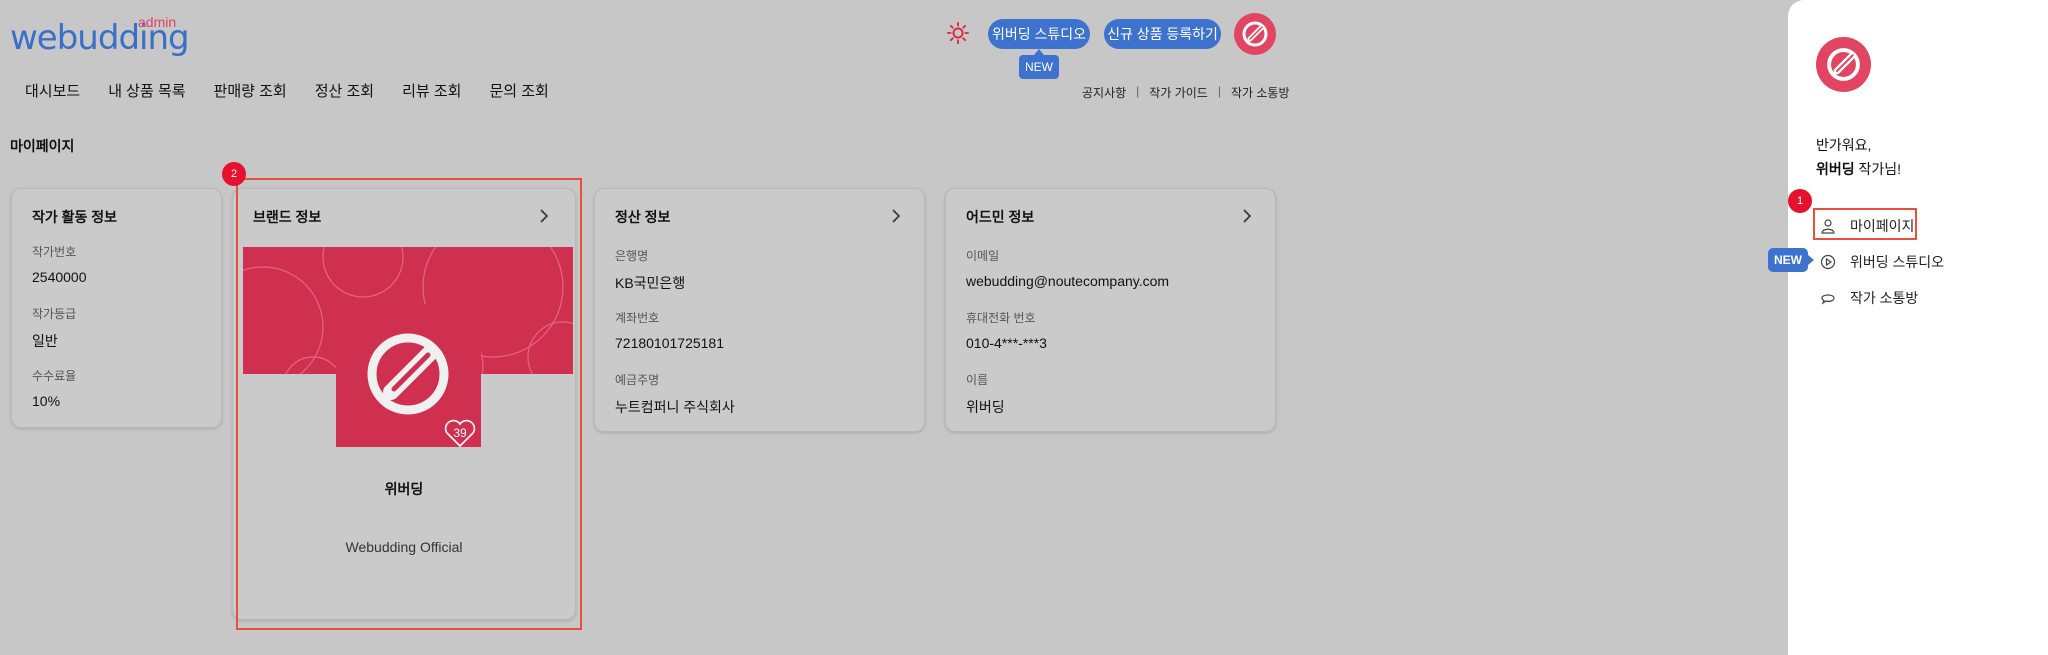 This screenshot has width=2048, height=655. Describe the element at coordinates (54, 376) in the screenshot. I see `field-label: 수수료율` at that location.